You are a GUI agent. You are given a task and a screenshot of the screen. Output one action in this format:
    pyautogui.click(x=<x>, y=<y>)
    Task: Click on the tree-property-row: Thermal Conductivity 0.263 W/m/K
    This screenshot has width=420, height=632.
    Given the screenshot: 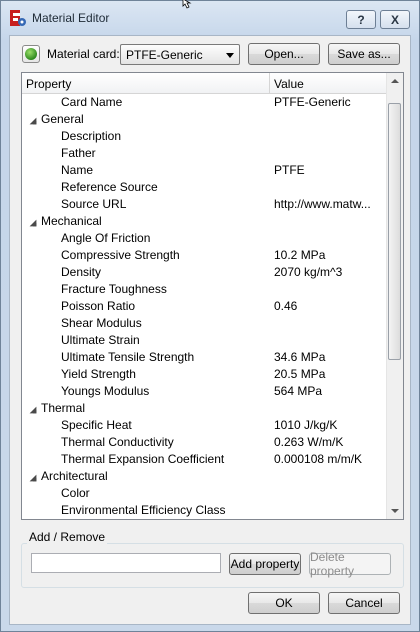 What is the action you would take?
    pyautogui.click(x=204, y=442)
    